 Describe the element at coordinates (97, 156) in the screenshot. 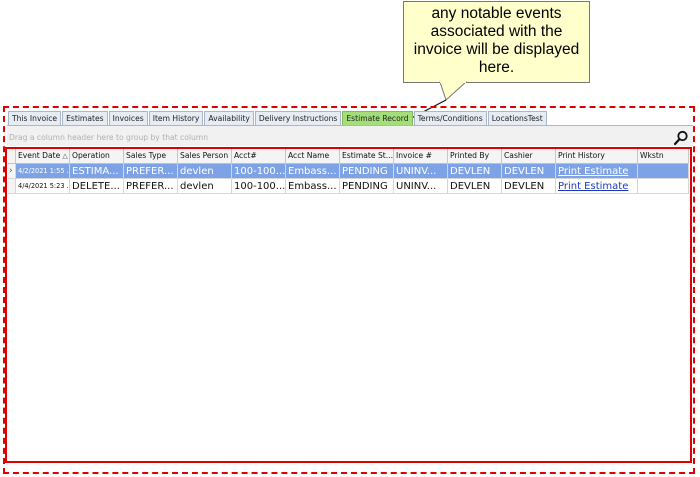

I see `column-header-operation: Operation` at that location.